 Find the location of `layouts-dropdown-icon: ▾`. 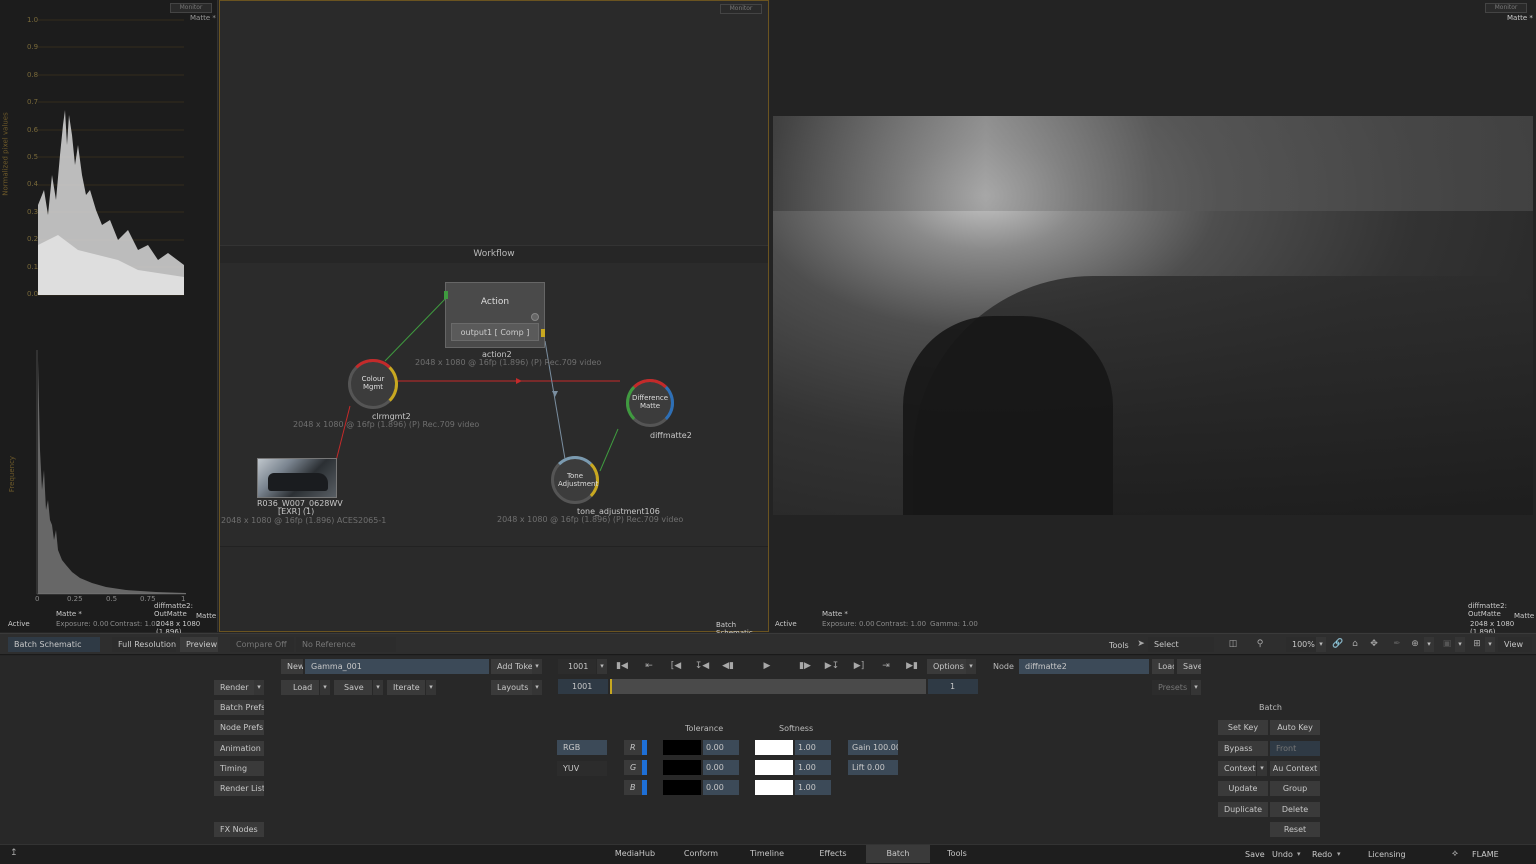

layouts-dropdown-icon: ▾ is located at coordinates (537, 687).